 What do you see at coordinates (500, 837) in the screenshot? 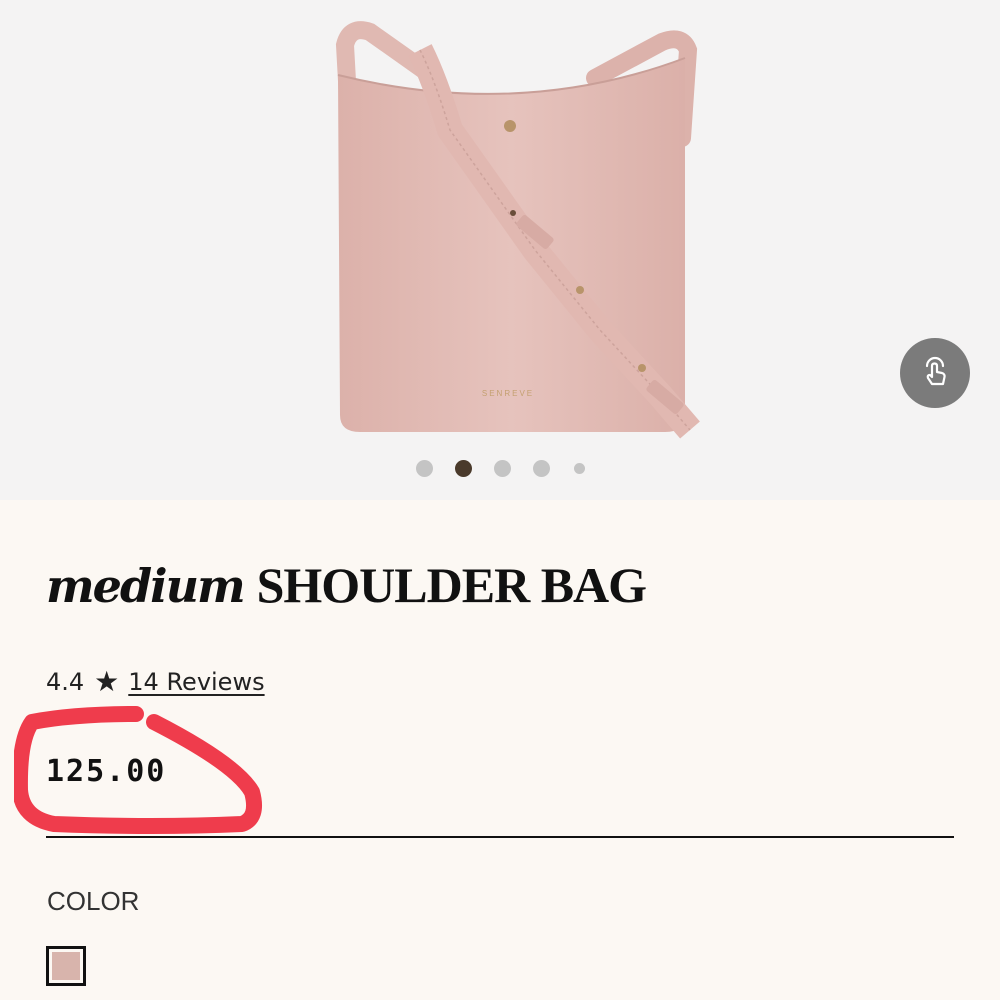
I see `divider` at bounding box center [500, 837].